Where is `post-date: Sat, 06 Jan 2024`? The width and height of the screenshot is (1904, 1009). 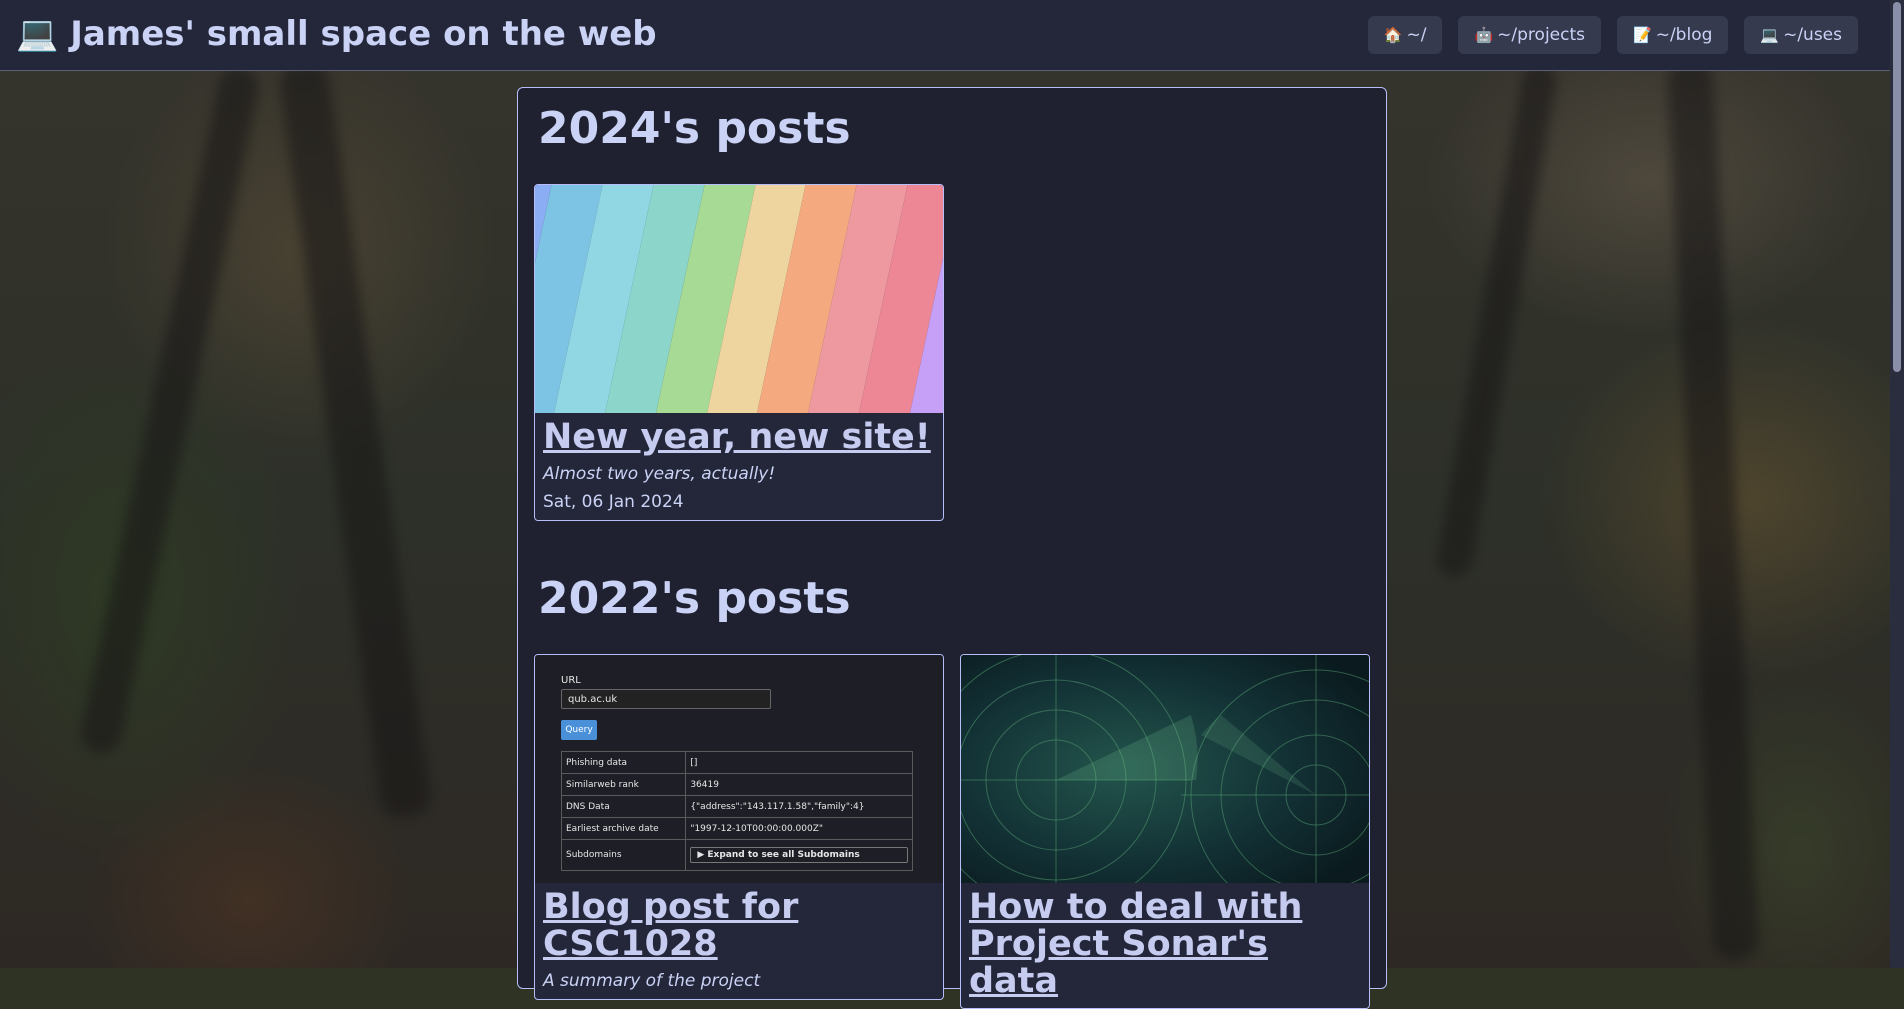 post-date: Sat, 06 Jan 2024 is located at coordinates (613, 502).